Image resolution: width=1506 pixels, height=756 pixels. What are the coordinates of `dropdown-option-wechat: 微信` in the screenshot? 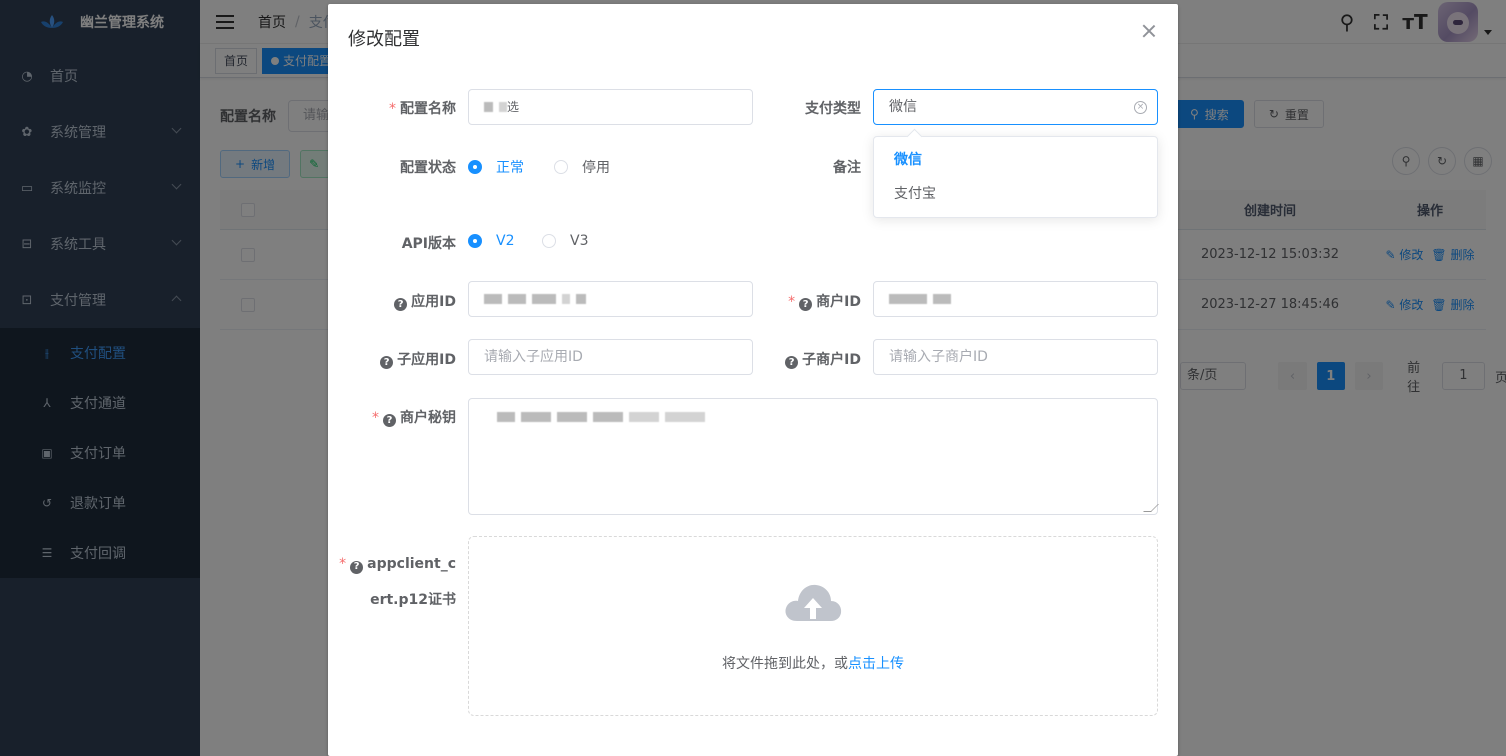 It's located at (1015, 160).